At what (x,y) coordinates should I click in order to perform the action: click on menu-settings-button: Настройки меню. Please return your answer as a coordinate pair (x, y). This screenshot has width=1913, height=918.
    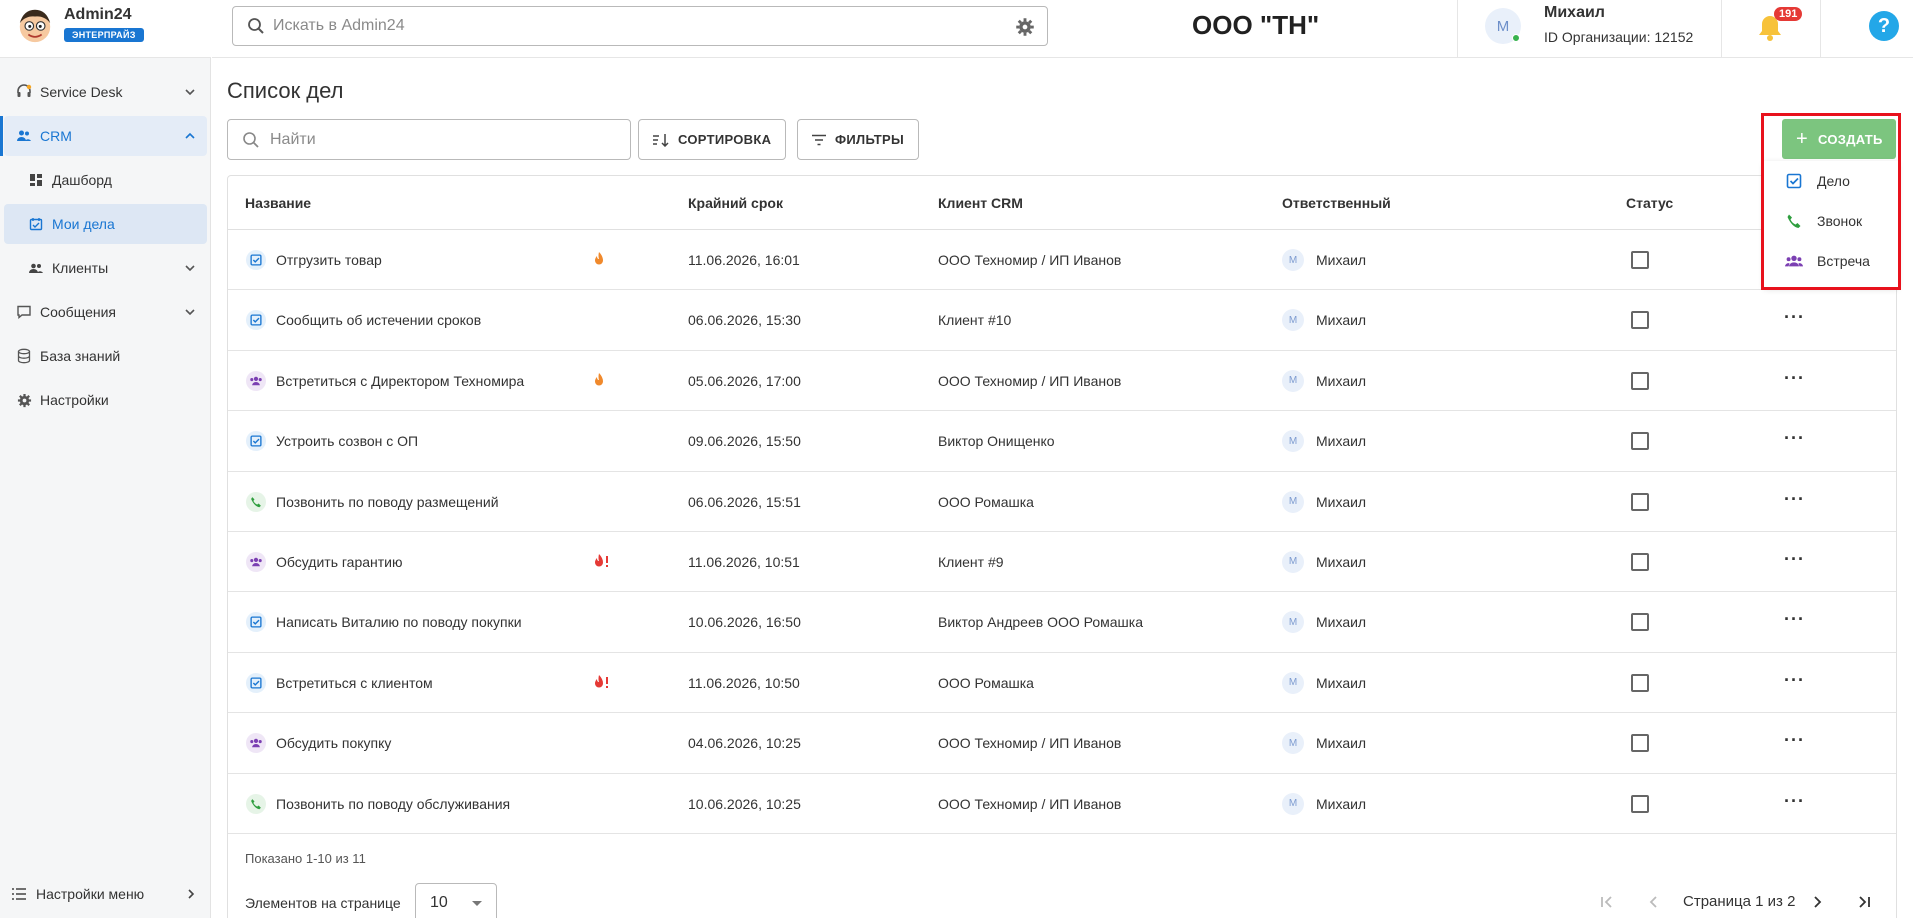
    Looking at the image, I should click on (105, 894).